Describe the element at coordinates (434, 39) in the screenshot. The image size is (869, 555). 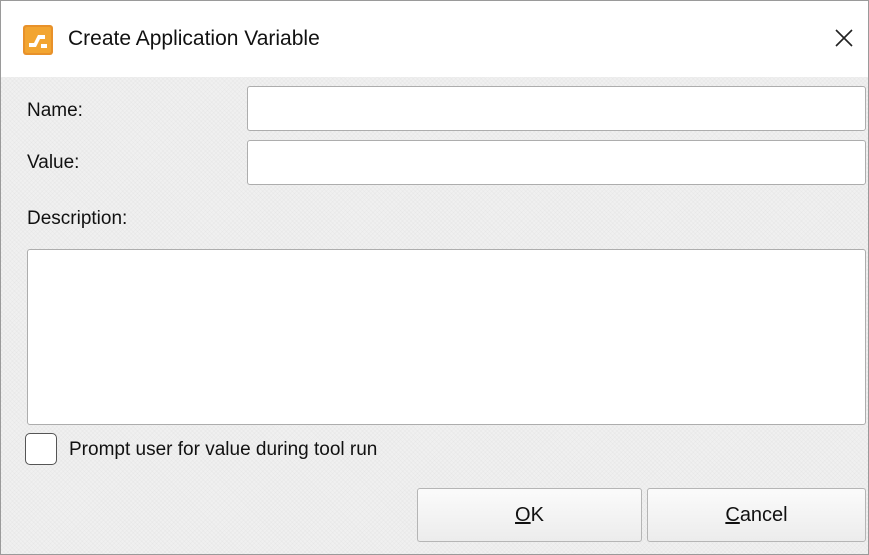
I see `title-bar: Create Application Variable` at that location.